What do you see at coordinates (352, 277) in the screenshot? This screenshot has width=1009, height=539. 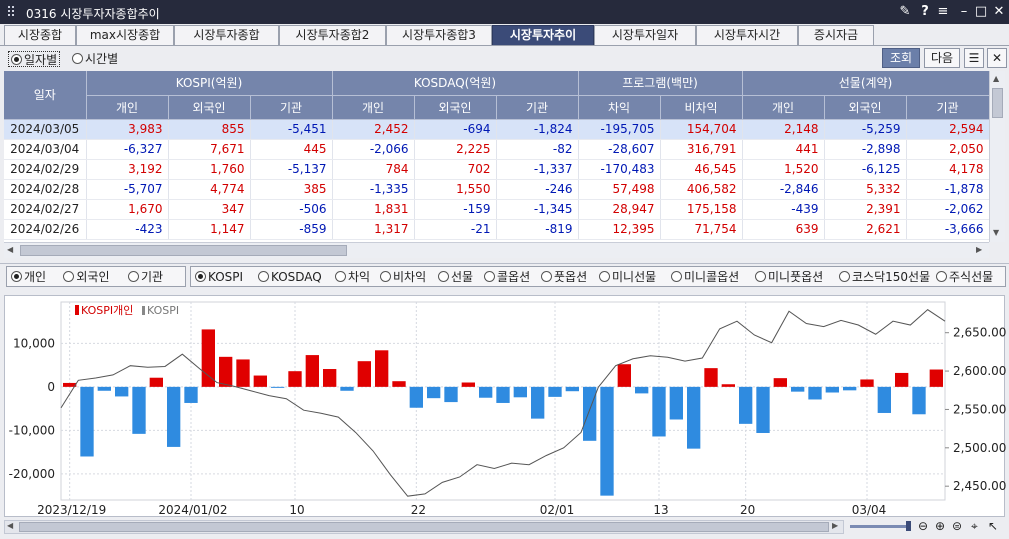 I see `market-radio-2: 차익` at bounding box center [352, 277].